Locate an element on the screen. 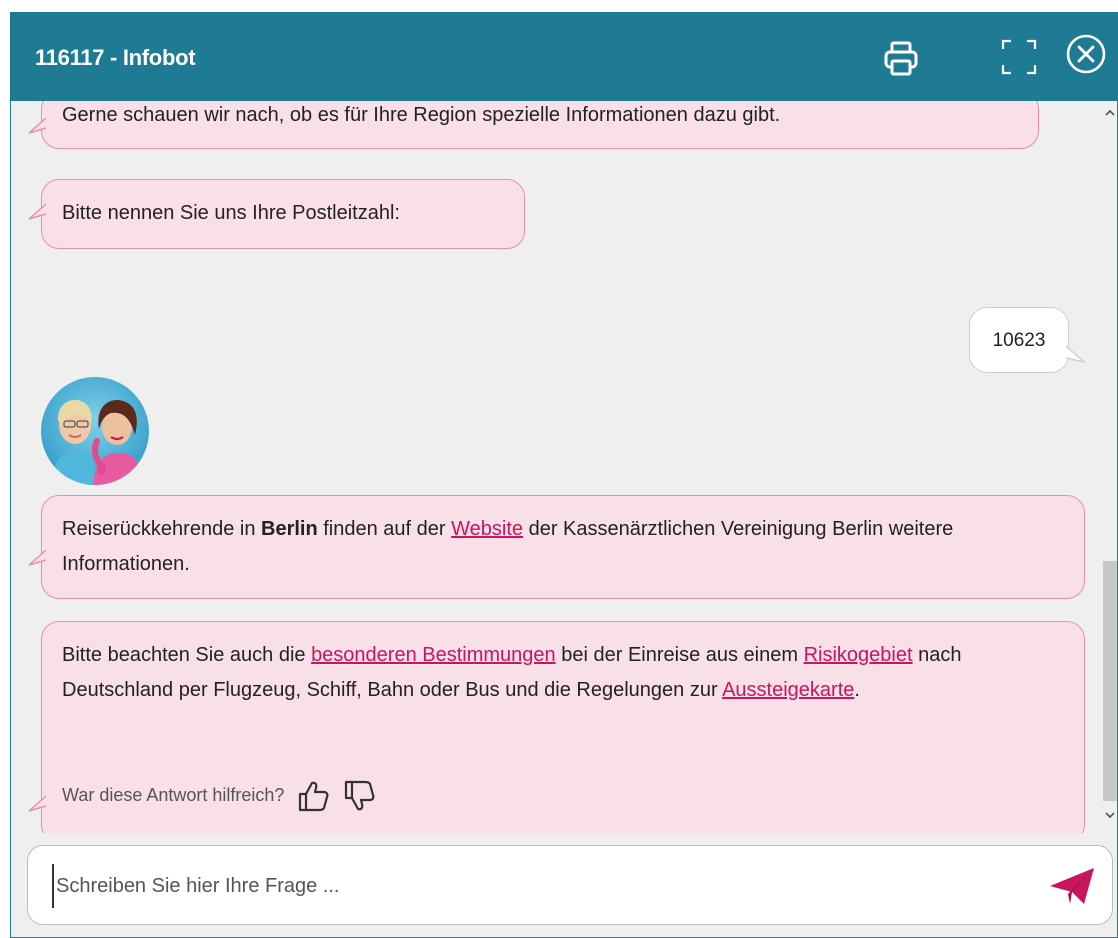 Image resolution: width=1118 pixels, height=938 pixels. bot-message-text: . is located at coordinates (857, 690).